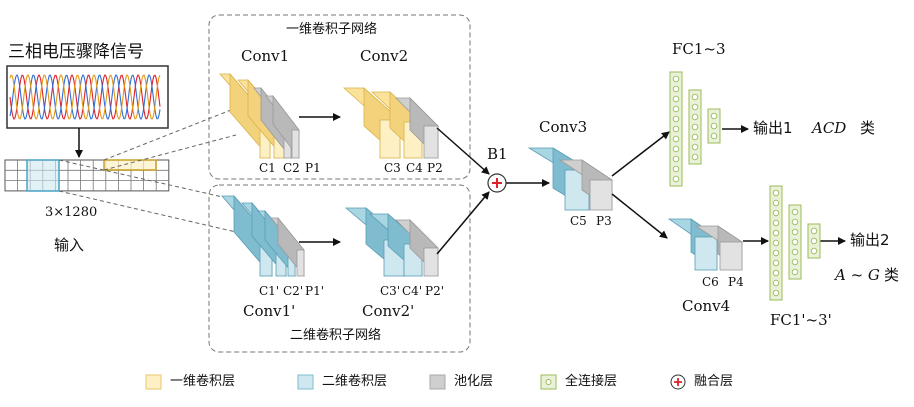 This screenshot has width=914, height=407. Describe the element at coordinates (563, 127) in the screenshot. I see `conv3-label: Conv3` at that location.